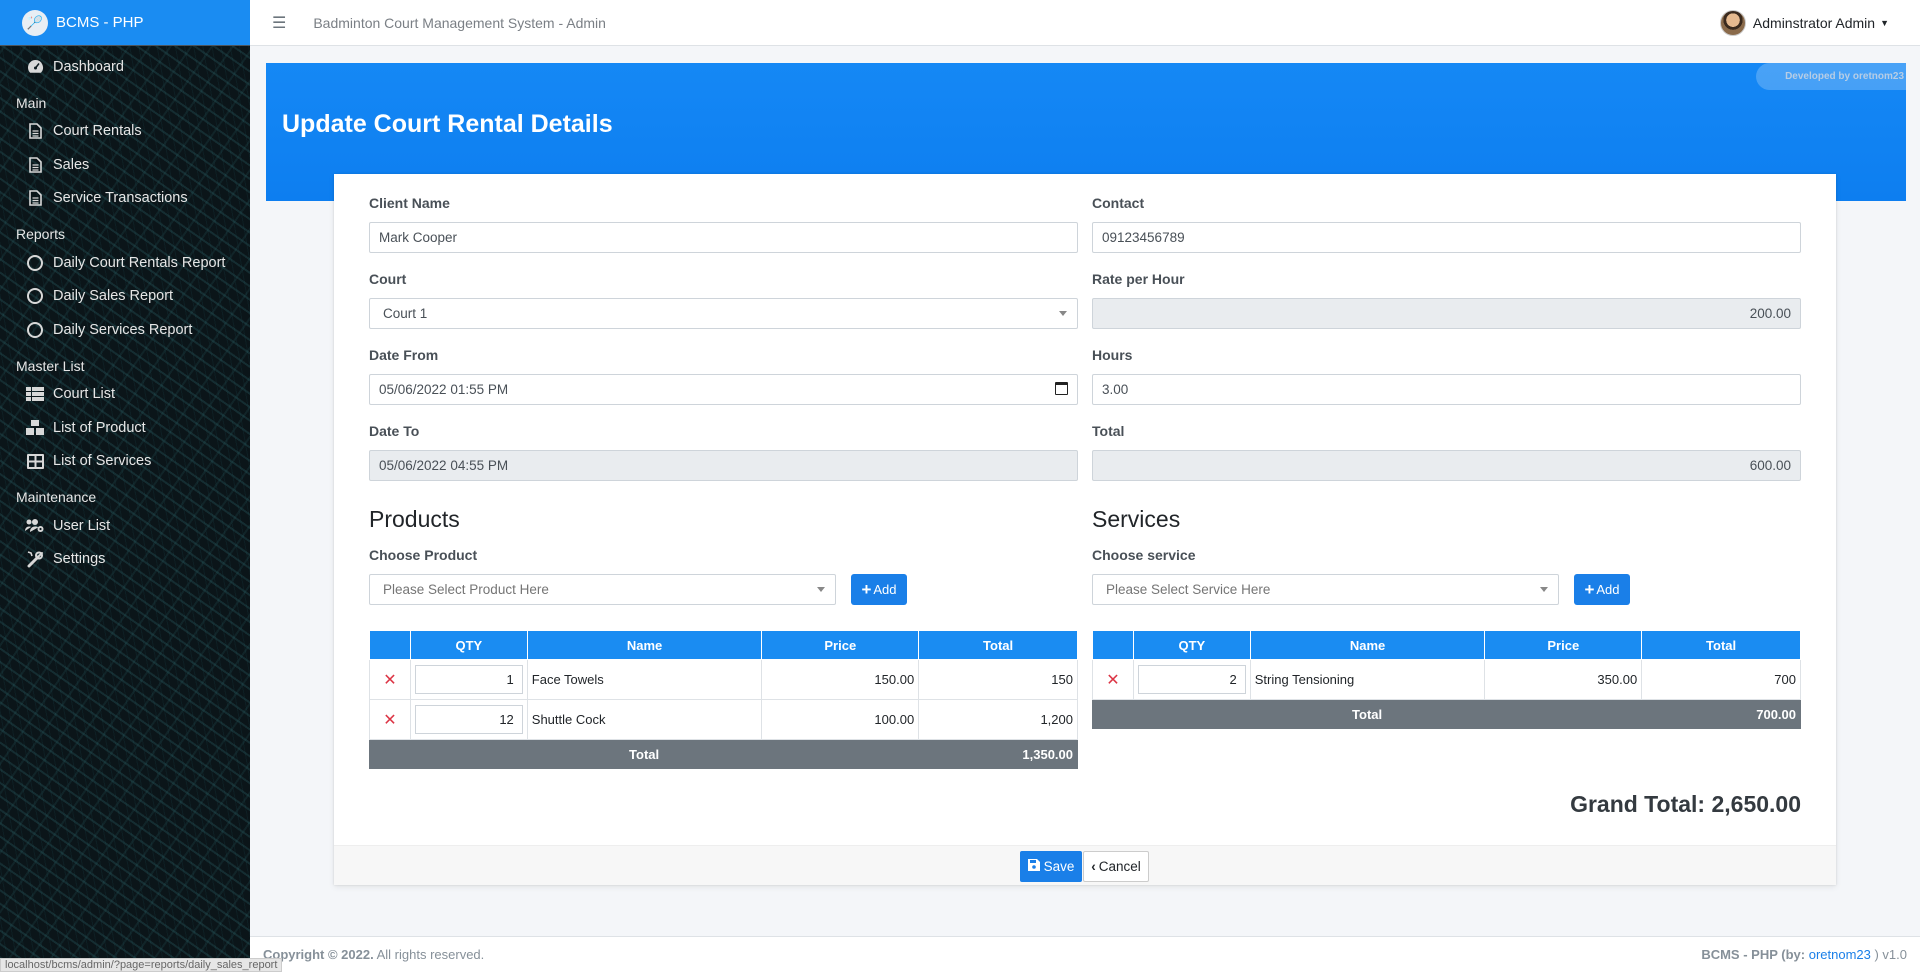  Describe the element at coordinates (723, 679) in the screenshot. I see `table-row: ✕ 1 Face Towels 150.00 150` at that location.